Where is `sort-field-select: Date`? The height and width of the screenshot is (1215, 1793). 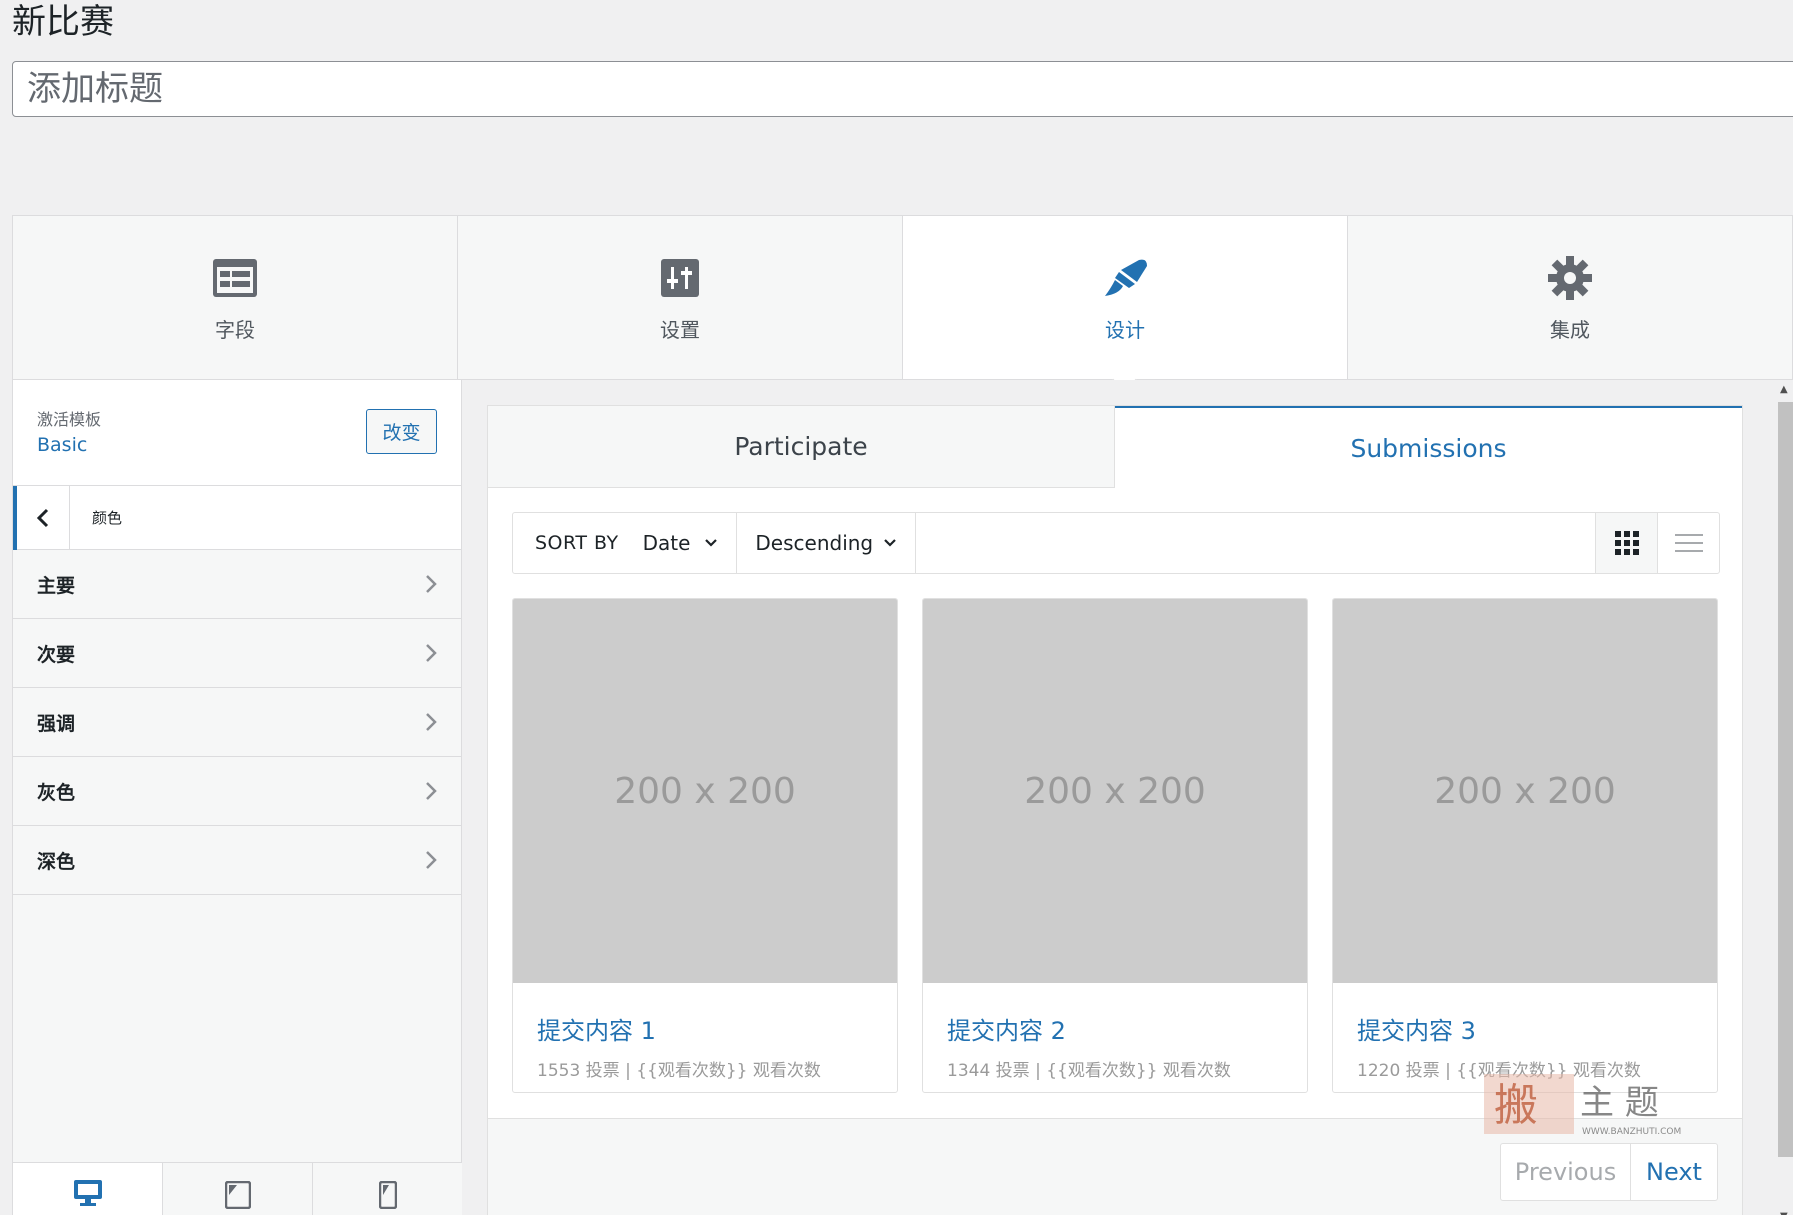
sort-field-select: Date is located at coordinates (678, 543).